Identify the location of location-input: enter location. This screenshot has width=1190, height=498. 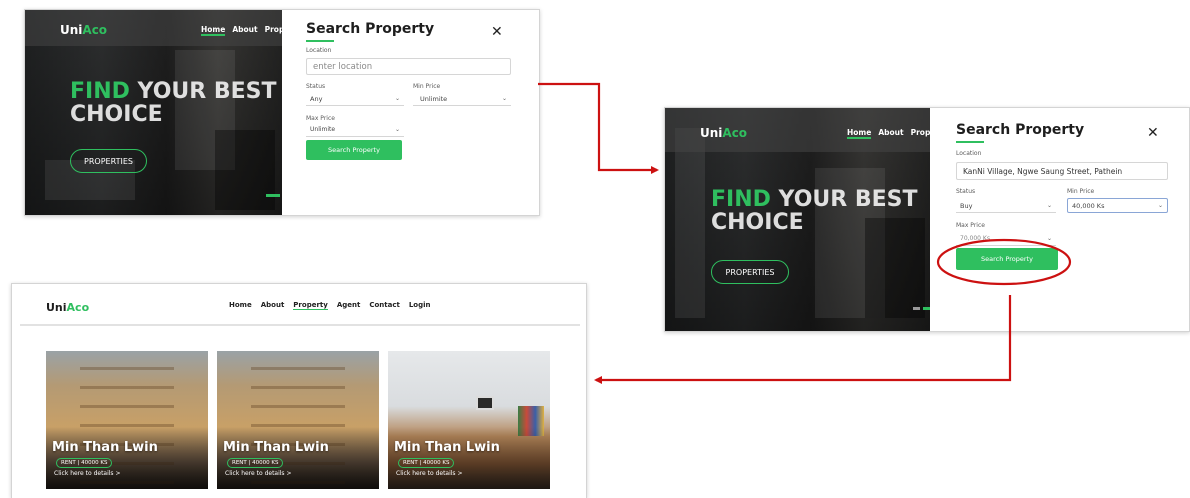
(408, 66).